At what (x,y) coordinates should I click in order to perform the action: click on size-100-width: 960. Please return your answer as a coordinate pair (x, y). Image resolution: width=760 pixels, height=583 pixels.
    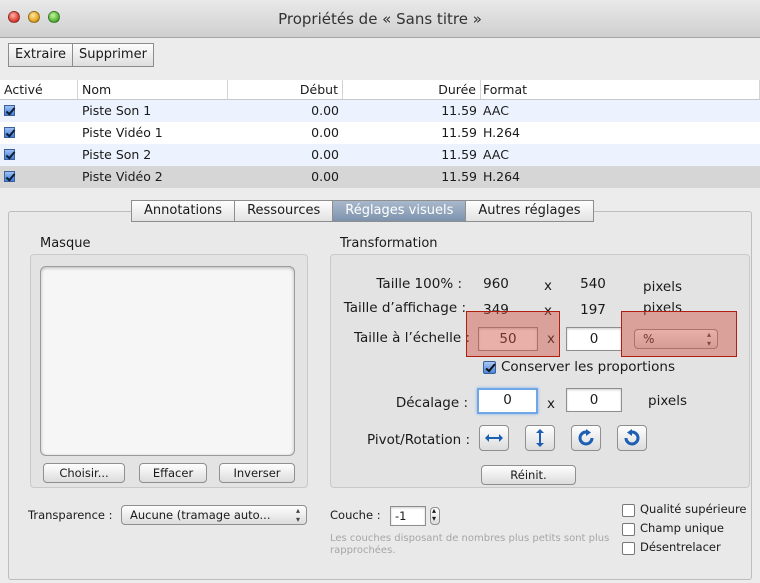
    Looking at the image, I should click on (496, 284).